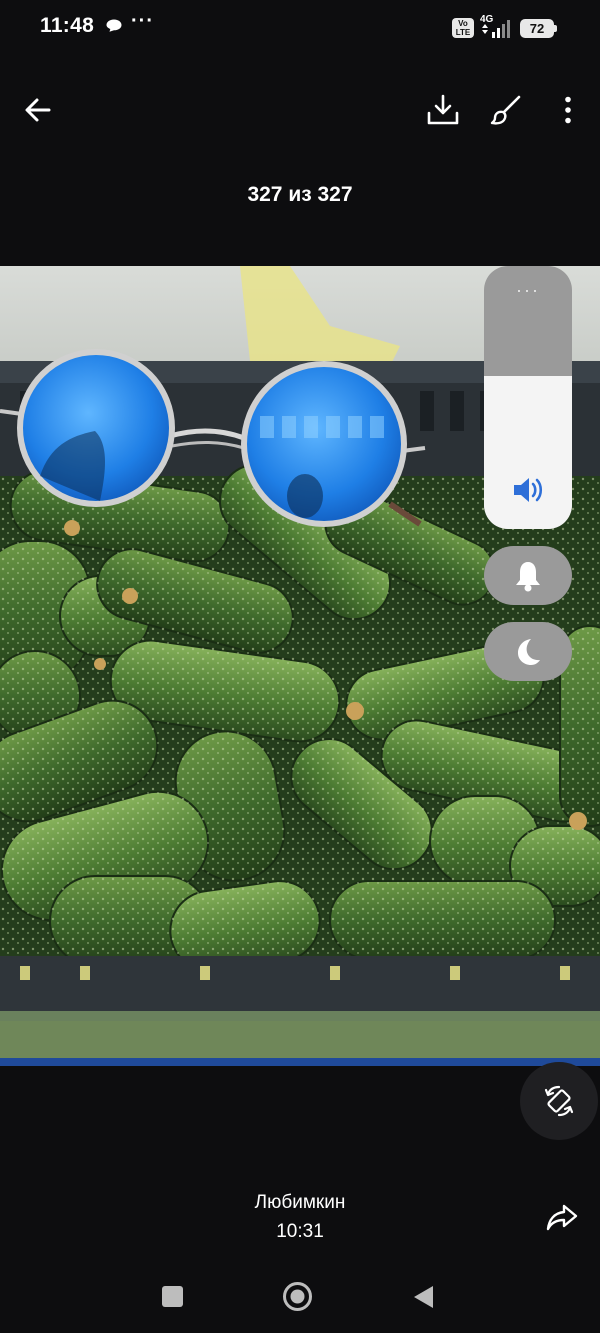 The image size is (600, 1333). I want to click on battery-tip, so click(555, 28).